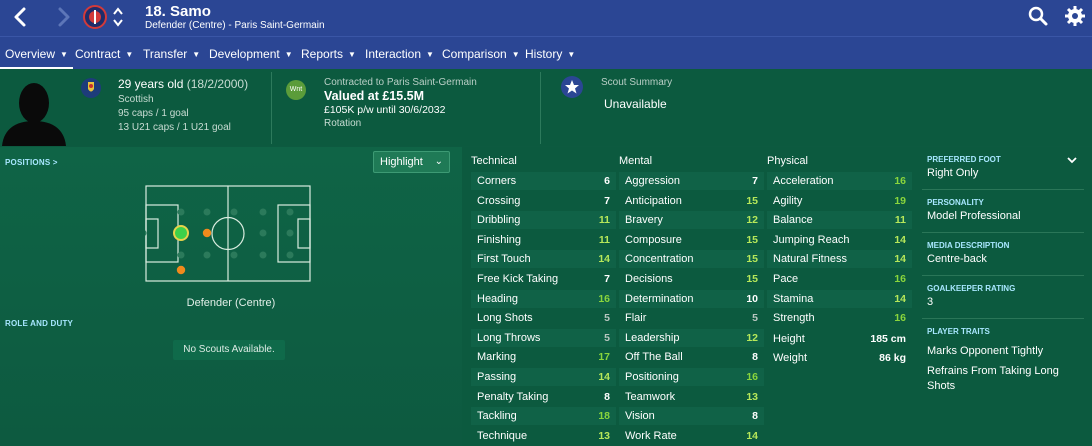 The image size is (1092, 446). What do you see at coordinates (328, 53) in the screenshot?
I see `tab-reports: Reports ▼` at bounding box center [328, 53].